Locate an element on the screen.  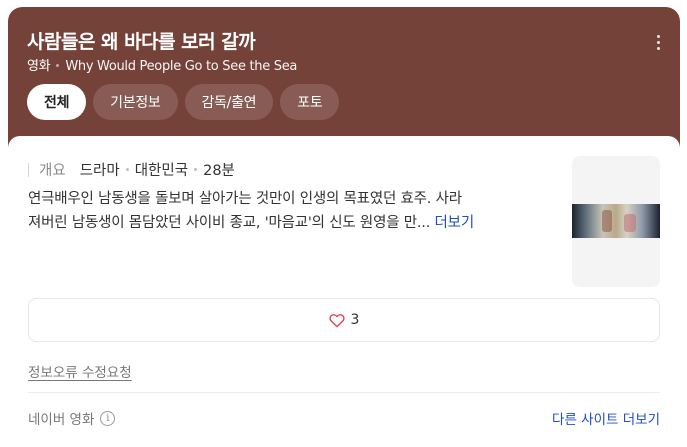
report-error-link: 정보오류 수정요청 is located at coordinates (80, 371).